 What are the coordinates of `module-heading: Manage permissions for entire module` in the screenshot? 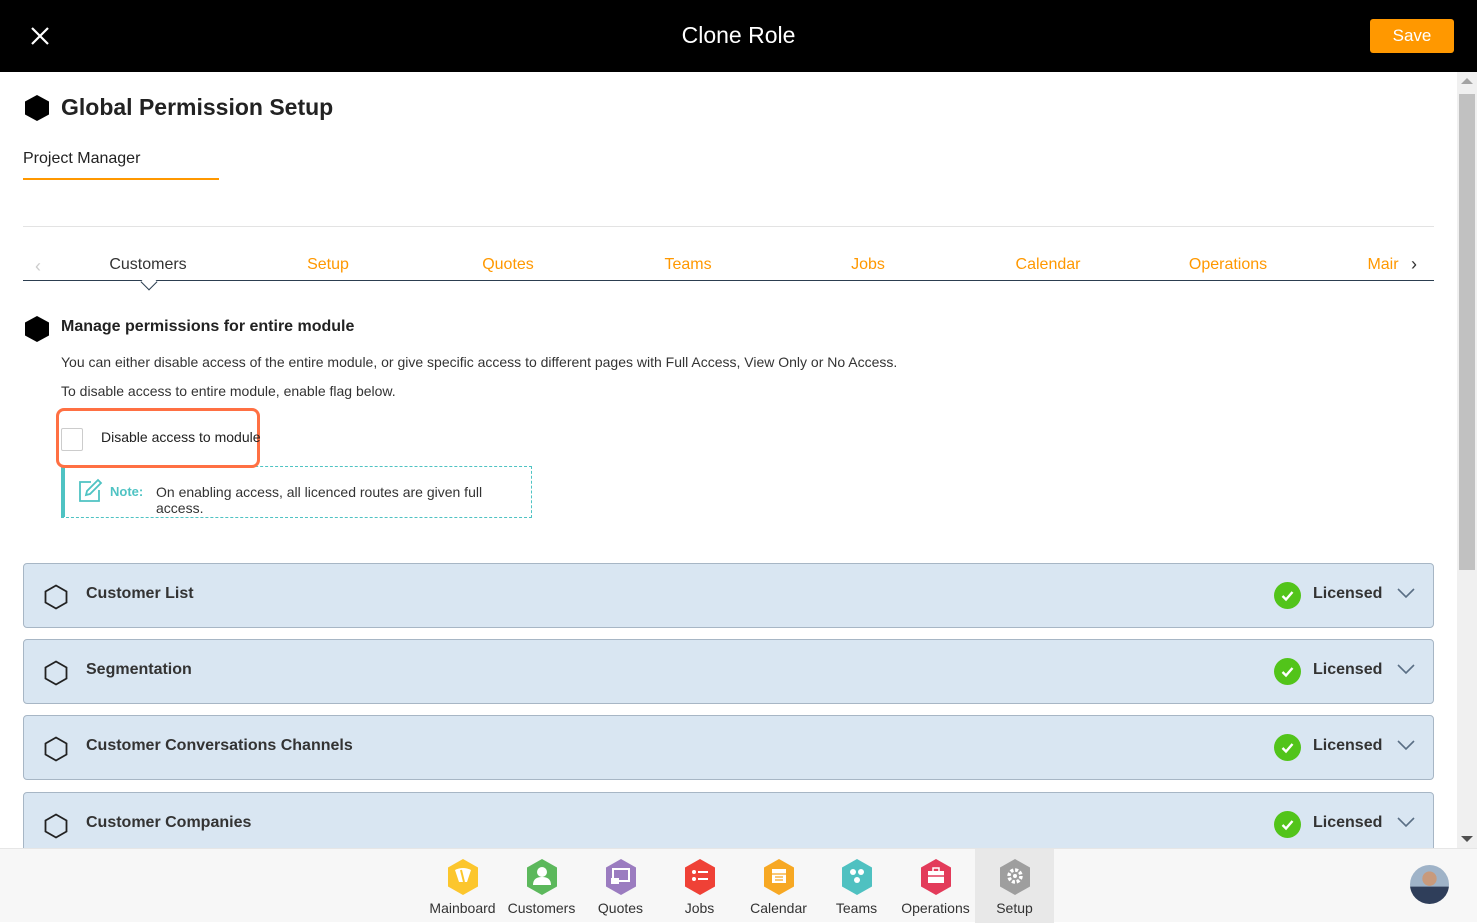 It's located at (208, 326).